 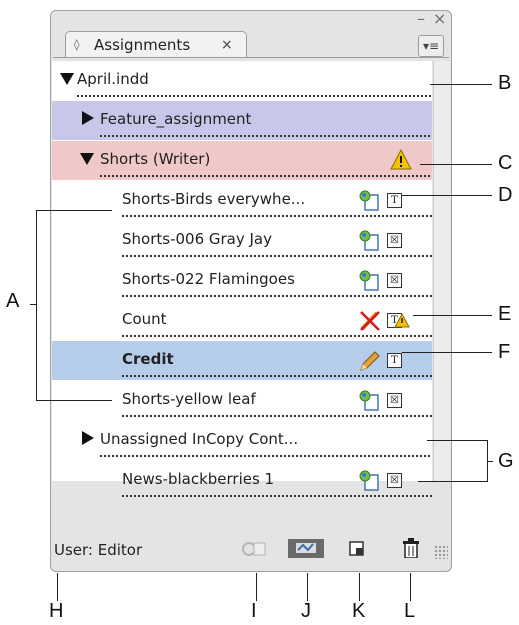 I want to click on tab-divider, so click(x=251, y=57).